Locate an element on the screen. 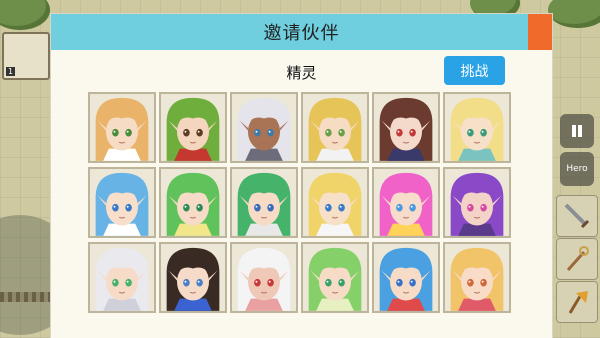 The width and height of the screenshot is (600, 338). sword-slot is located at coordinates (577, 216).